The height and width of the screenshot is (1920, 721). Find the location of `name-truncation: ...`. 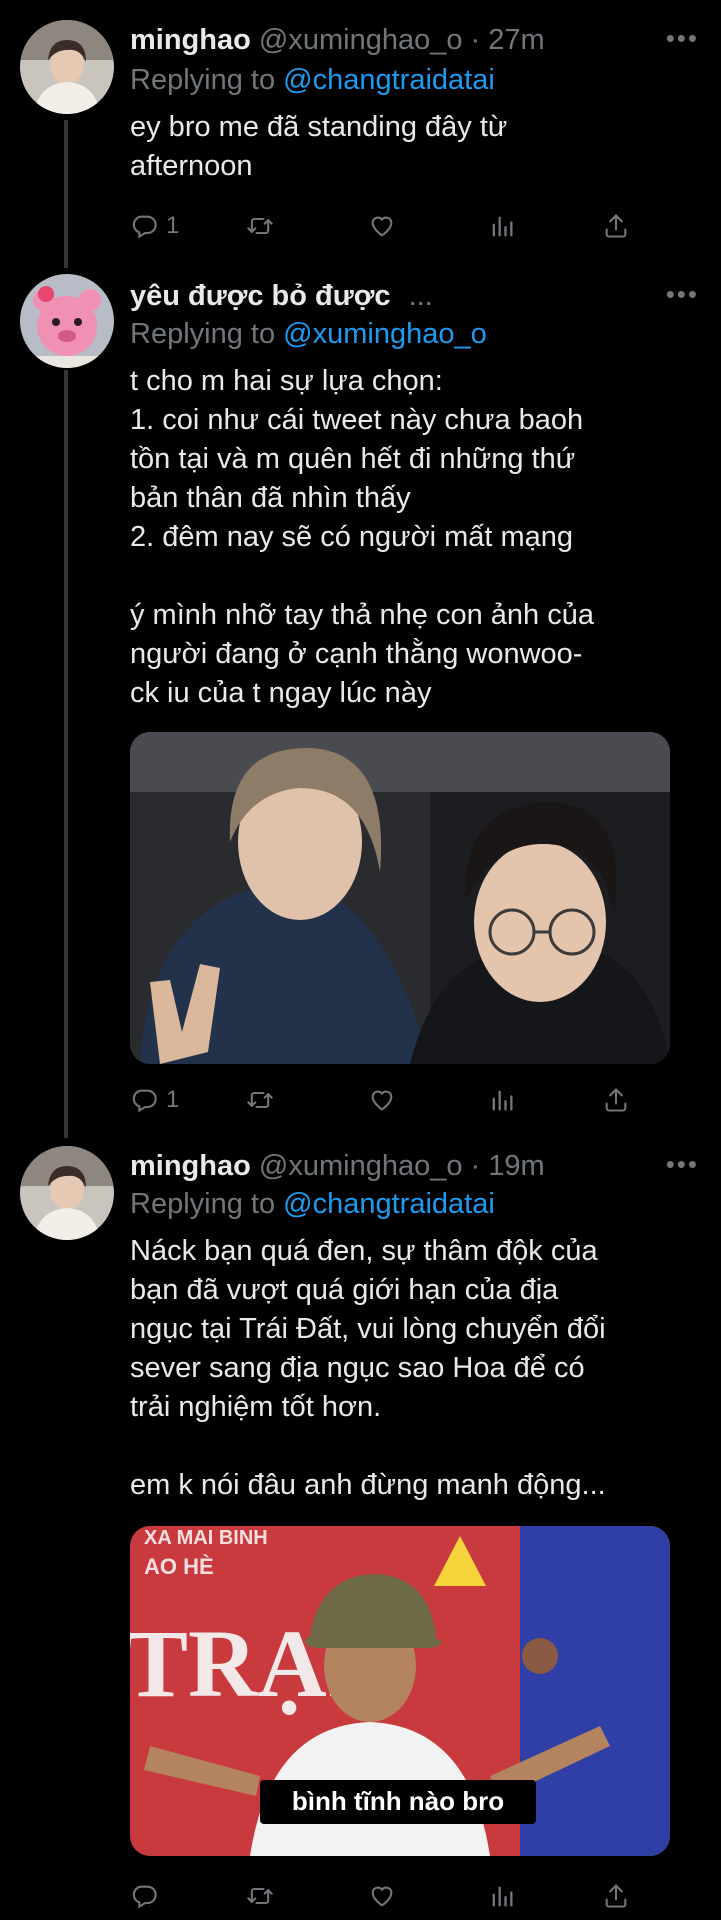

name-truncation: ... is located at coordinates (420, 296).